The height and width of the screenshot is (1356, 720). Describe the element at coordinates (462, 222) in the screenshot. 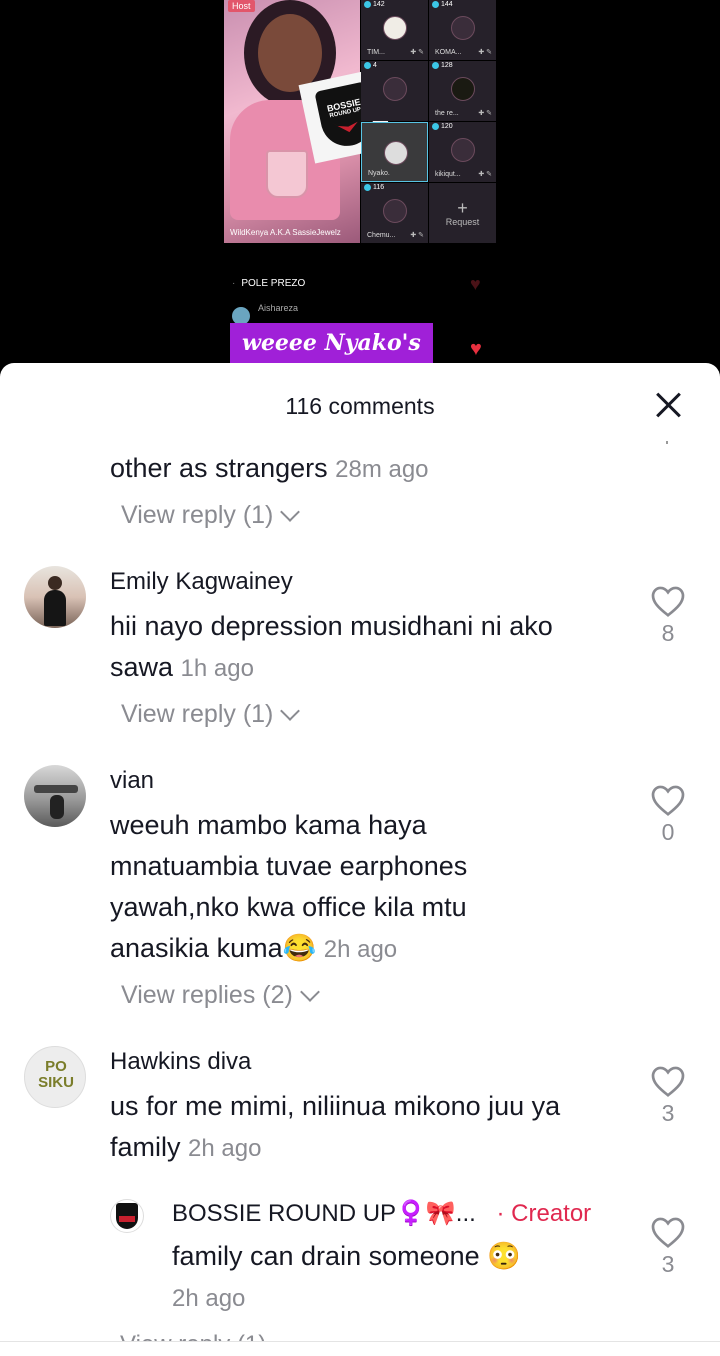

I see `request-label: Request` at that location.